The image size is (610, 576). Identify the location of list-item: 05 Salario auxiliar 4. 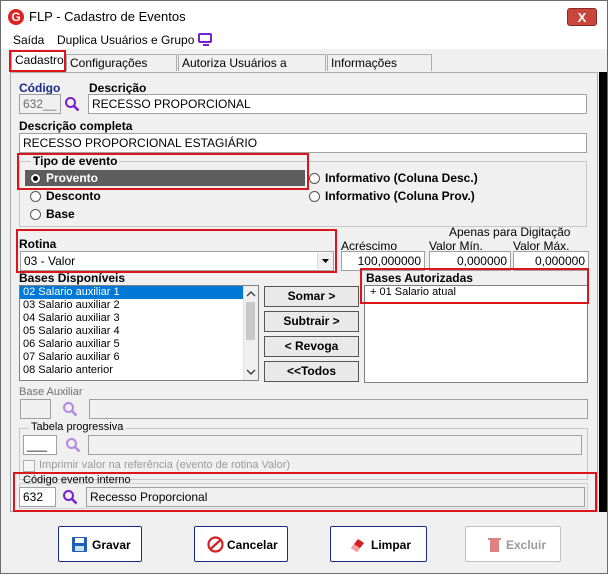
(139, 331).